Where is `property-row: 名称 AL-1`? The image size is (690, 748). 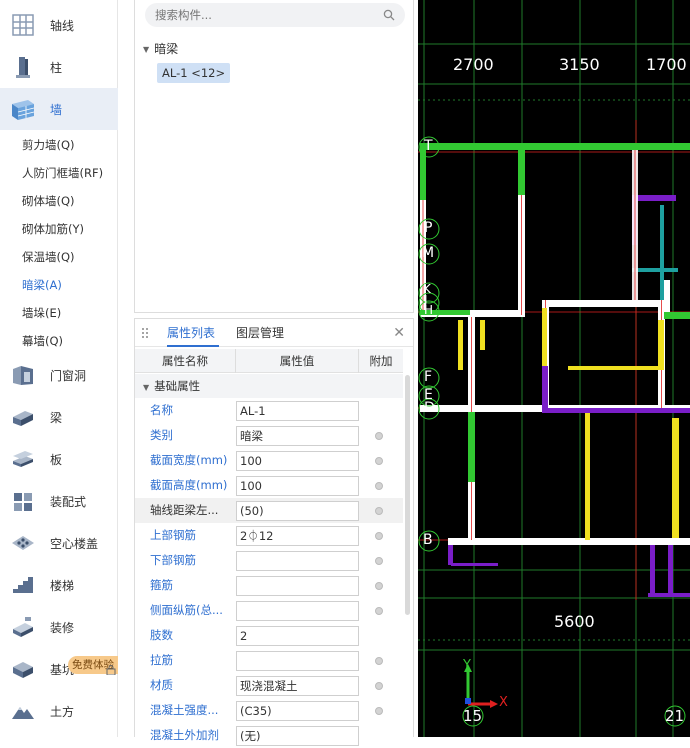
property-row: 名称 AL-1 is located at coordinates (269, 410).